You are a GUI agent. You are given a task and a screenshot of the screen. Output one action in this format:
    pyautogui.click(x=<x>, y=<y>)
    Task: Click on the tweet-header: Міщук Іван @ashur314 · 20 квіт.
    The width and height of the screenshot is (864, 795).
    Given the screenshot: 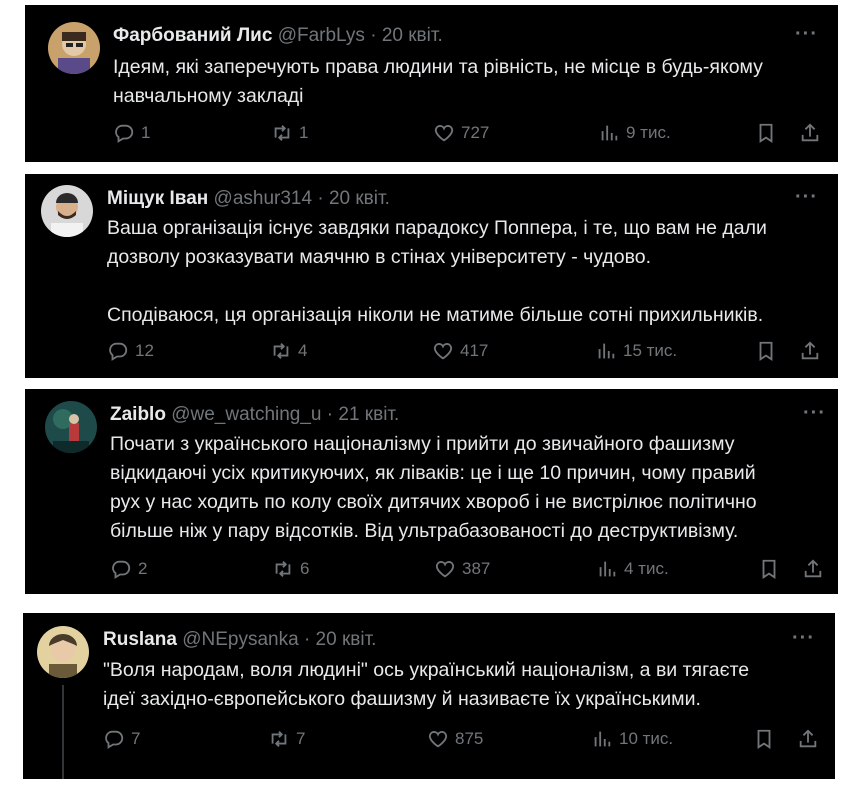 What is the action you would take?
    pyautogui.click(x=248, y=199)
    